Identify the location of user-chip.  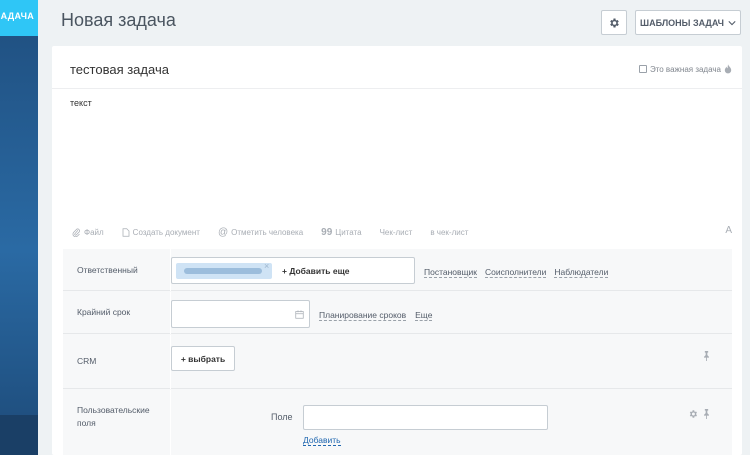
(224, 271).